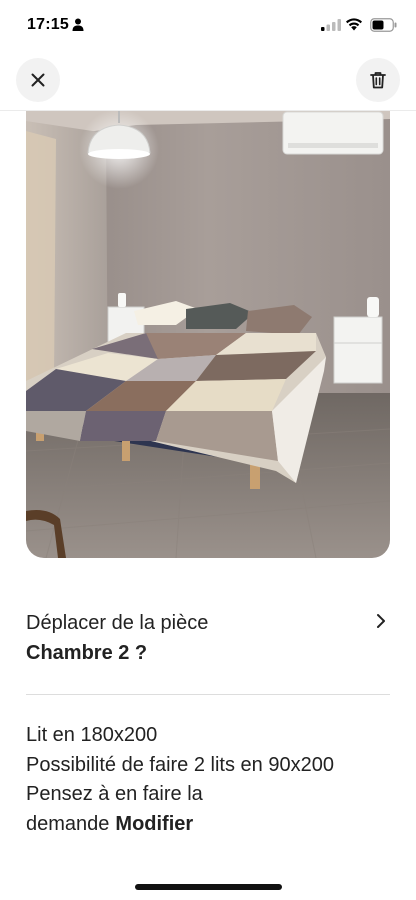 This screenshot has width=416, height=900. I want to click on delete-button, so click(378, 80).